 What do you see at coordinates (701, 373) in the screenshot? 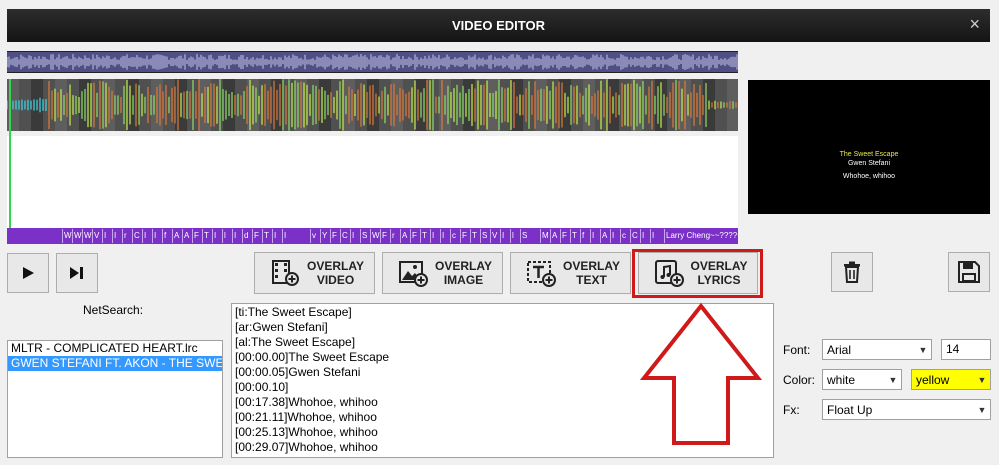
I see `arrow-up-icon` at bounding box center [701, 373].